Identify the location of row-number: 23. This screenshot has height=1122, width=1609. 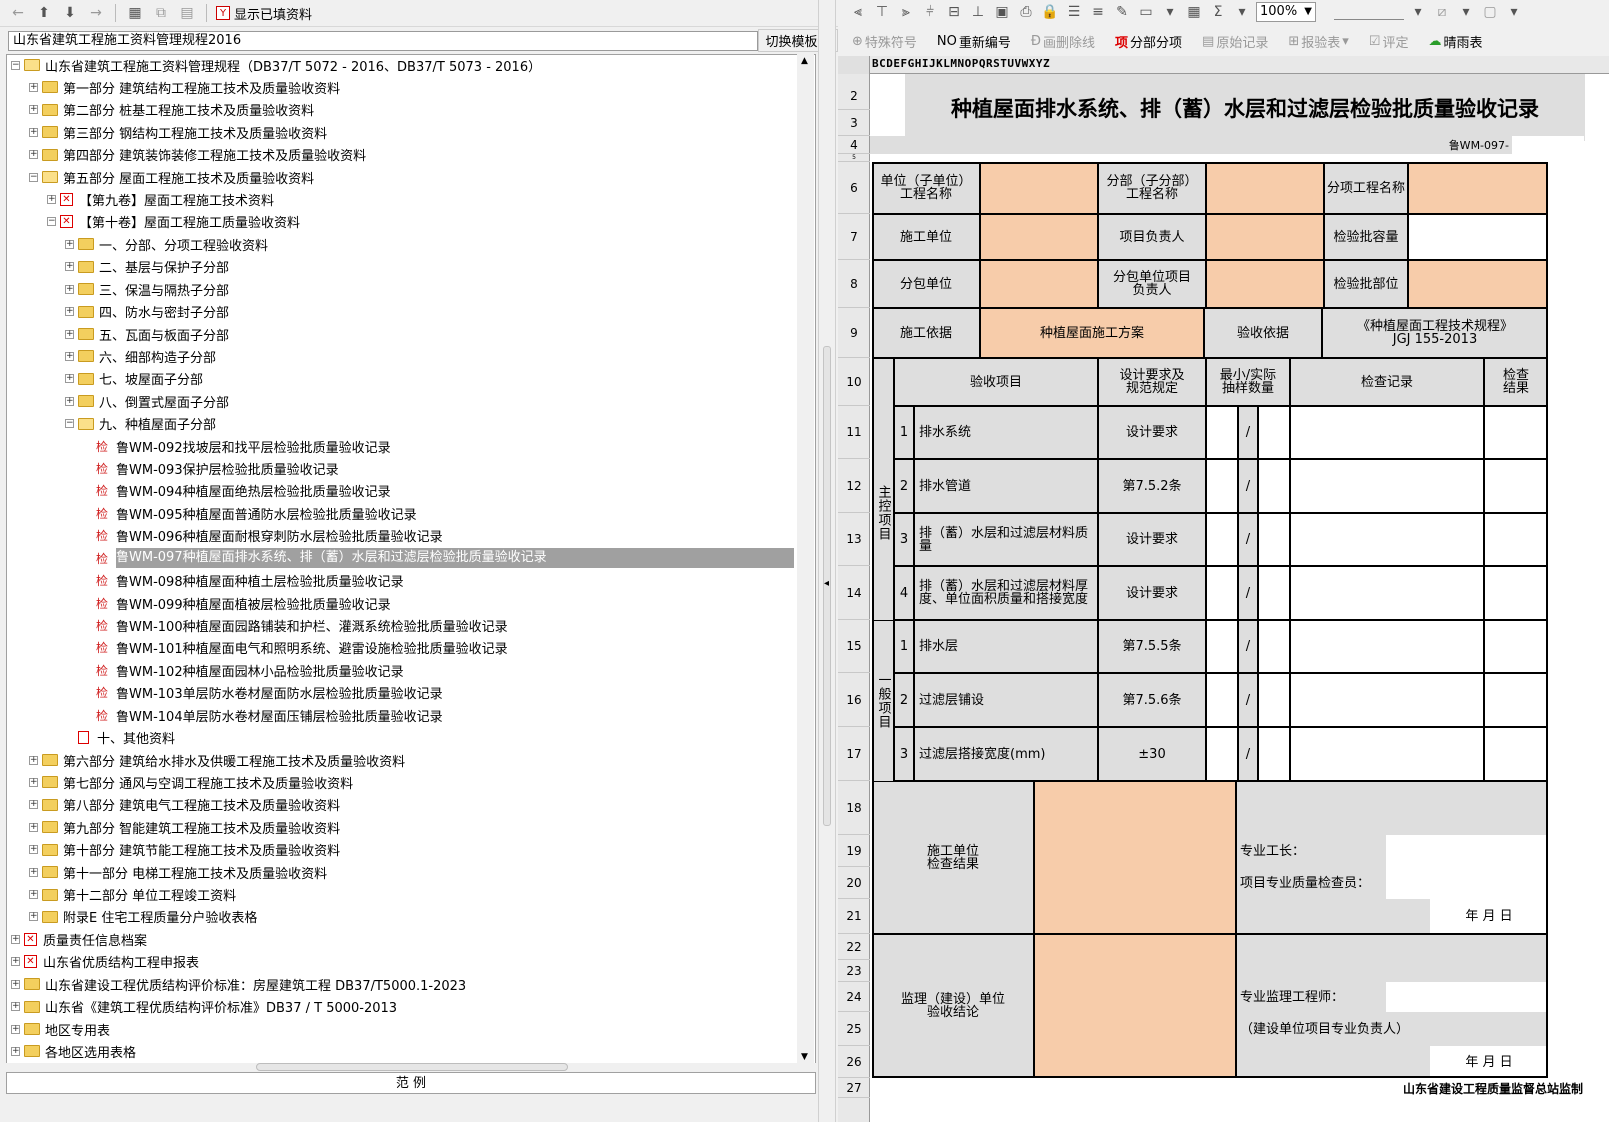
(854, 971).